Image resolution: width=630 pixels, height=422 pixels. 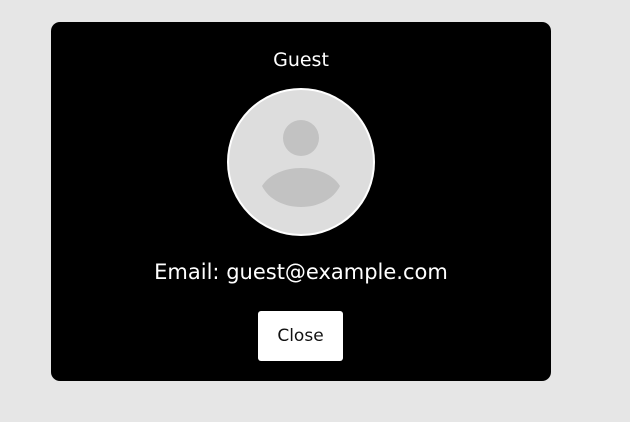 I want to click on email-line: Email: guest@example.com, so click(x=301, y=272).